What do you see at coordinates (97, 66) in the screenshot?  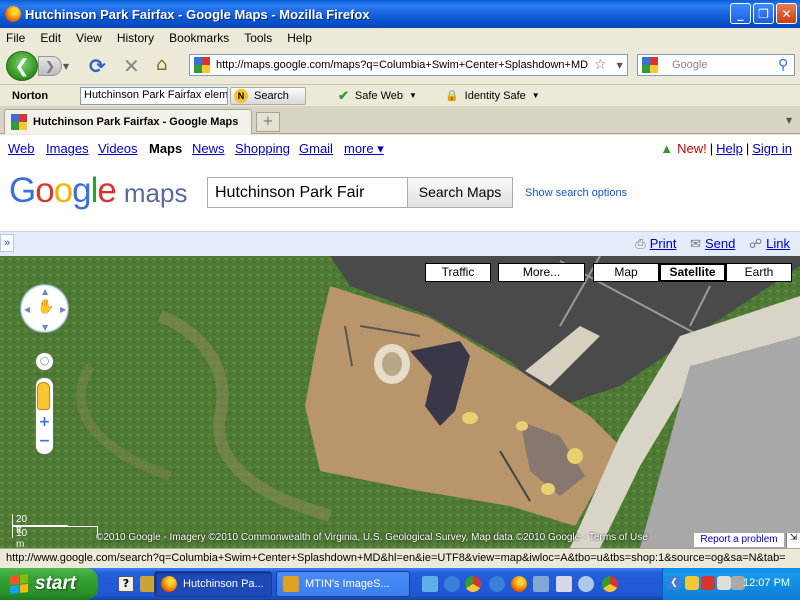 I see `reload-icon: ⟳` at bounding box center [97, 66].